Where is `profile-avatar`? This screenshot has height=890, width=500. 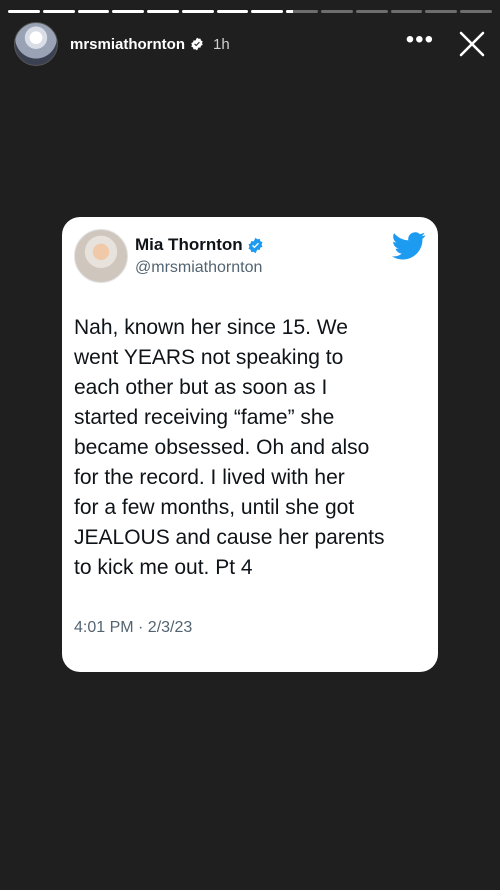
profile-avatar is located at coordinates (36, 44).